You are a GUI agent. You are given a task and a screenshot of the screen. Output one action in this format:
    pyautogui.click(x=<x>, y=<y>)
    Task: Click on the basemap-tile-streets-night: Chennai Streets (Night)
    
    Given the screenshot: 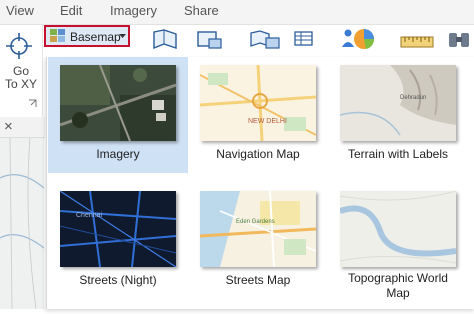 What is the action you would take?
    pyautogui.click(x=118, y=241)
    